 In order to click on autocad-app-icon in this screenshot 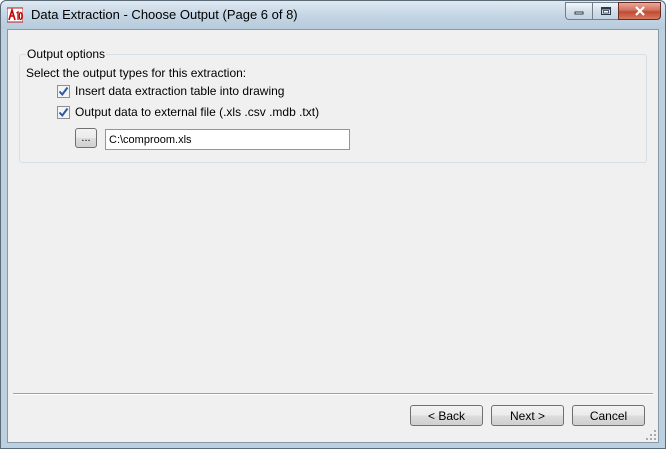, I will do `click(15, 15)`.